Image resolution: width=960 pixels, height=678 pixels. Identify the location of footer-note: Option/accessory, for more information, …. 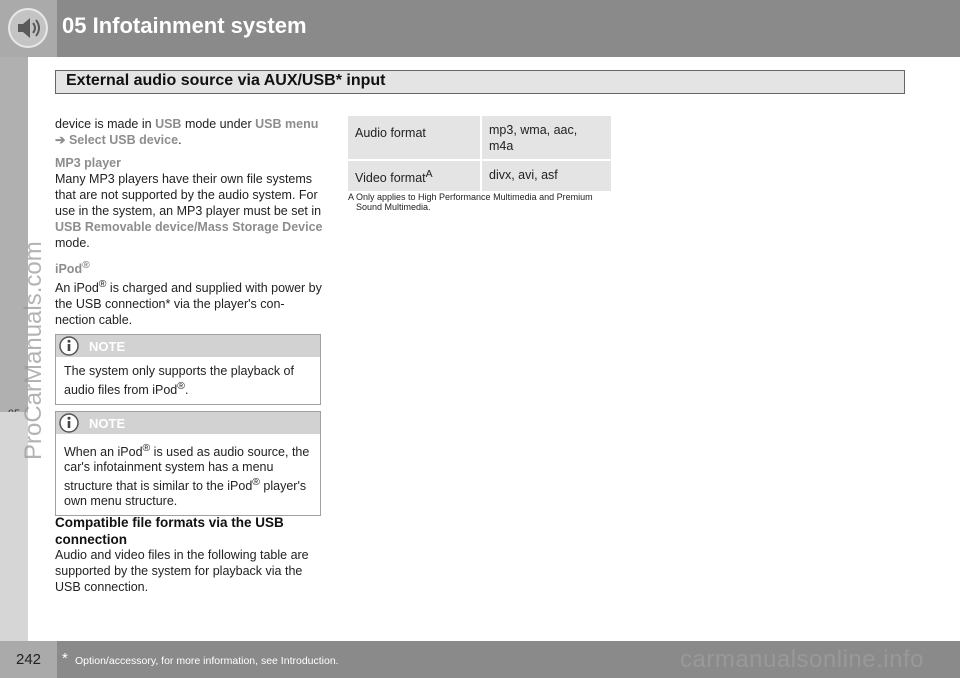
(207, 661).